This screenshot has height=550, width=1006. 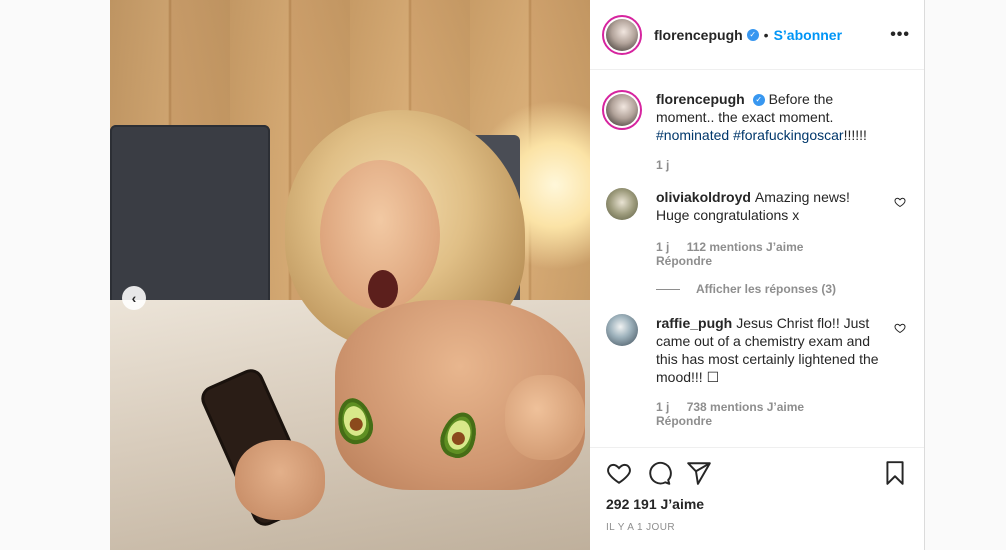 What do you see at coordinates (788, 135) in the screenshot?
I see `hashtag-link: #forafuckingoscar` at bounding box center [788, 135].